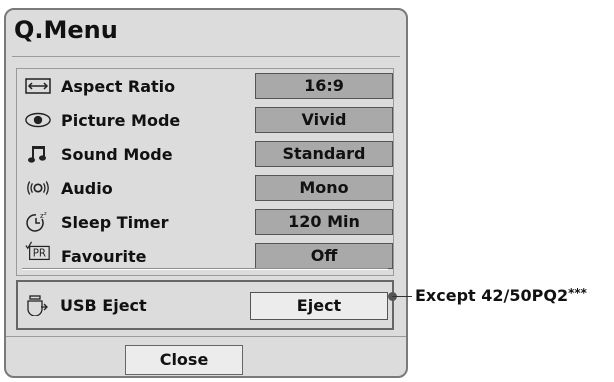 The image size is (614, 382). Describe the element at coordinates (577, 293) in the screenshot. I see `callout-note-suffix: ***` at that location.